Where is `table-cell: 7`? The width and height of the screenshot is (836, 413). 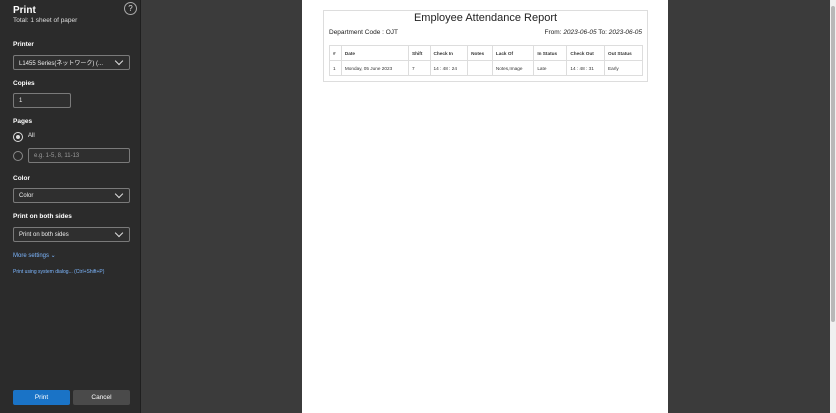 table-cell: 7 is located at coordinates (419, 68).